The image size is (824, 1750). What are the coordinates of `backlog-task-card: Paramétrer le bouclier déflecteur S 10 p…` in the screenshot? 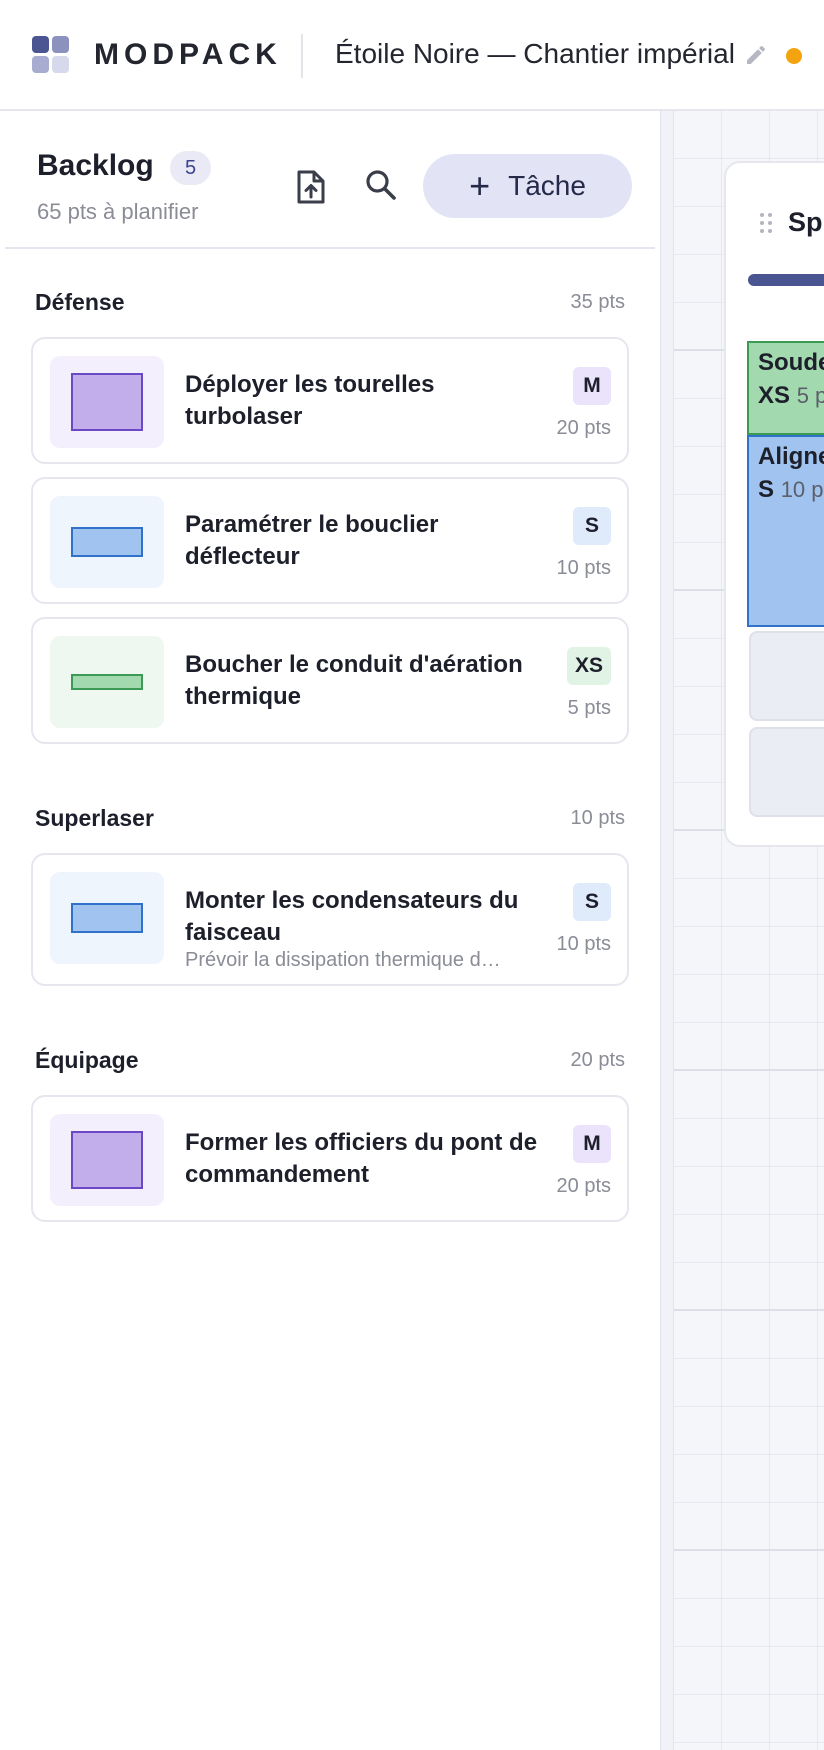 It's located at (330, 540).